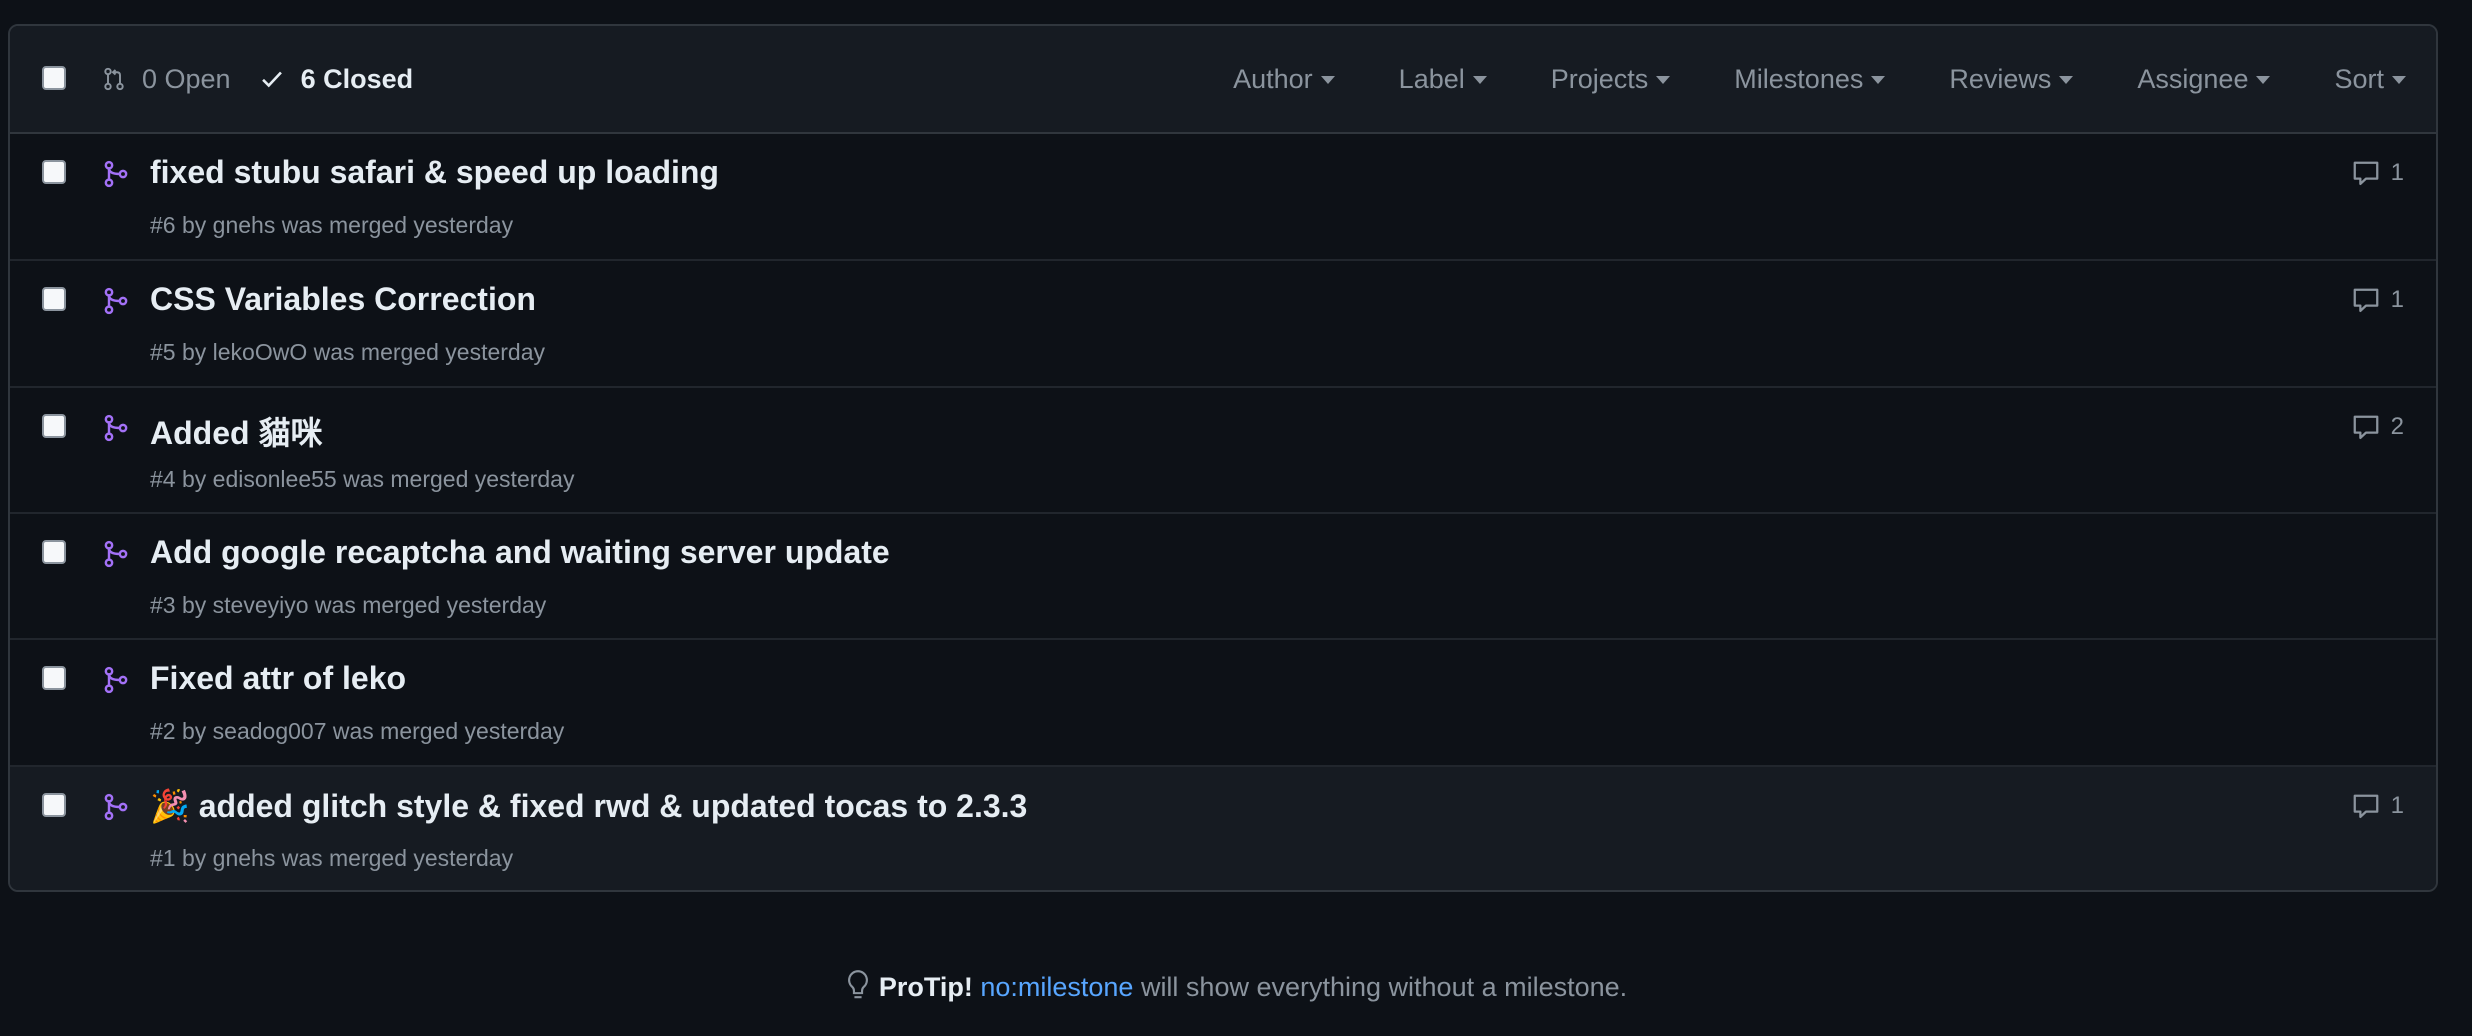  What do you see at coordinates (348, 605) in the screenshot?
I see `pull-request-meta: #3 by steveyiyo was merged yesterday` at bounding box center [348, 605].